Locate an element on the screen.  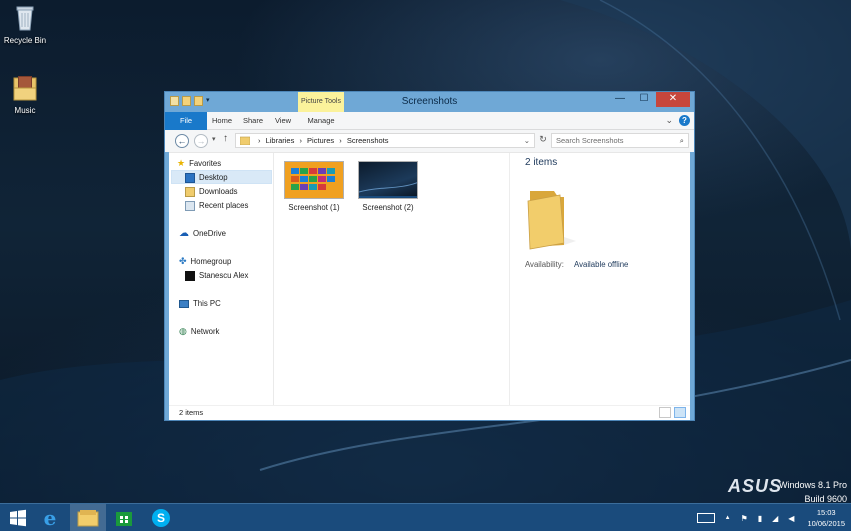
file-name: Screenshot (1) is located at coordinates (314, 207).